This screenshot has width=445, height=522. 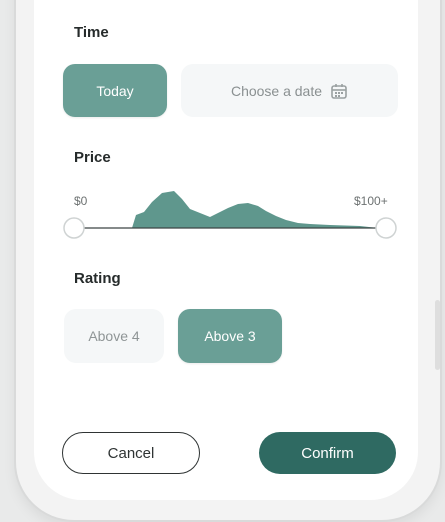 I want to click on price-range-slider, so click(x=232, y=212).